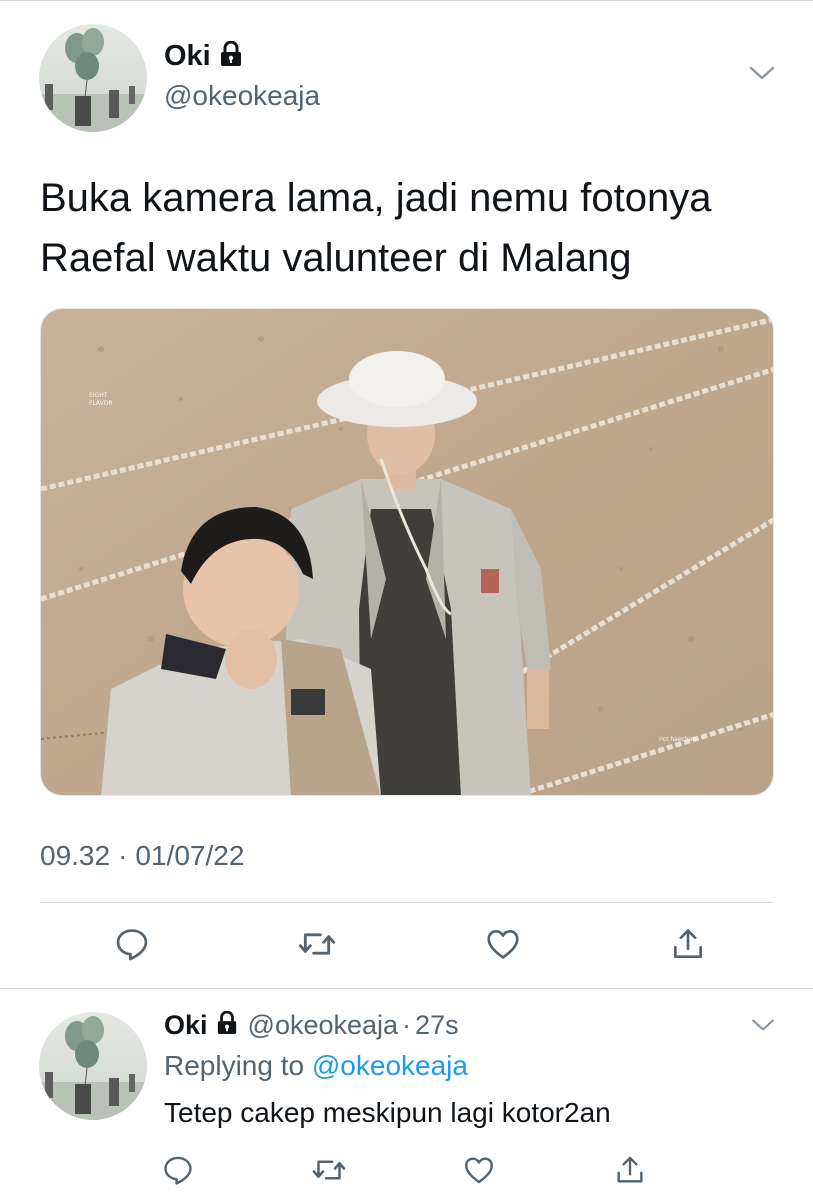 Image resolution: width=813 pixels, height=1200 pixels. I want to click on tweet-text: Tetep cakep meskipun lagi kotor2an, so click(387, 1112).